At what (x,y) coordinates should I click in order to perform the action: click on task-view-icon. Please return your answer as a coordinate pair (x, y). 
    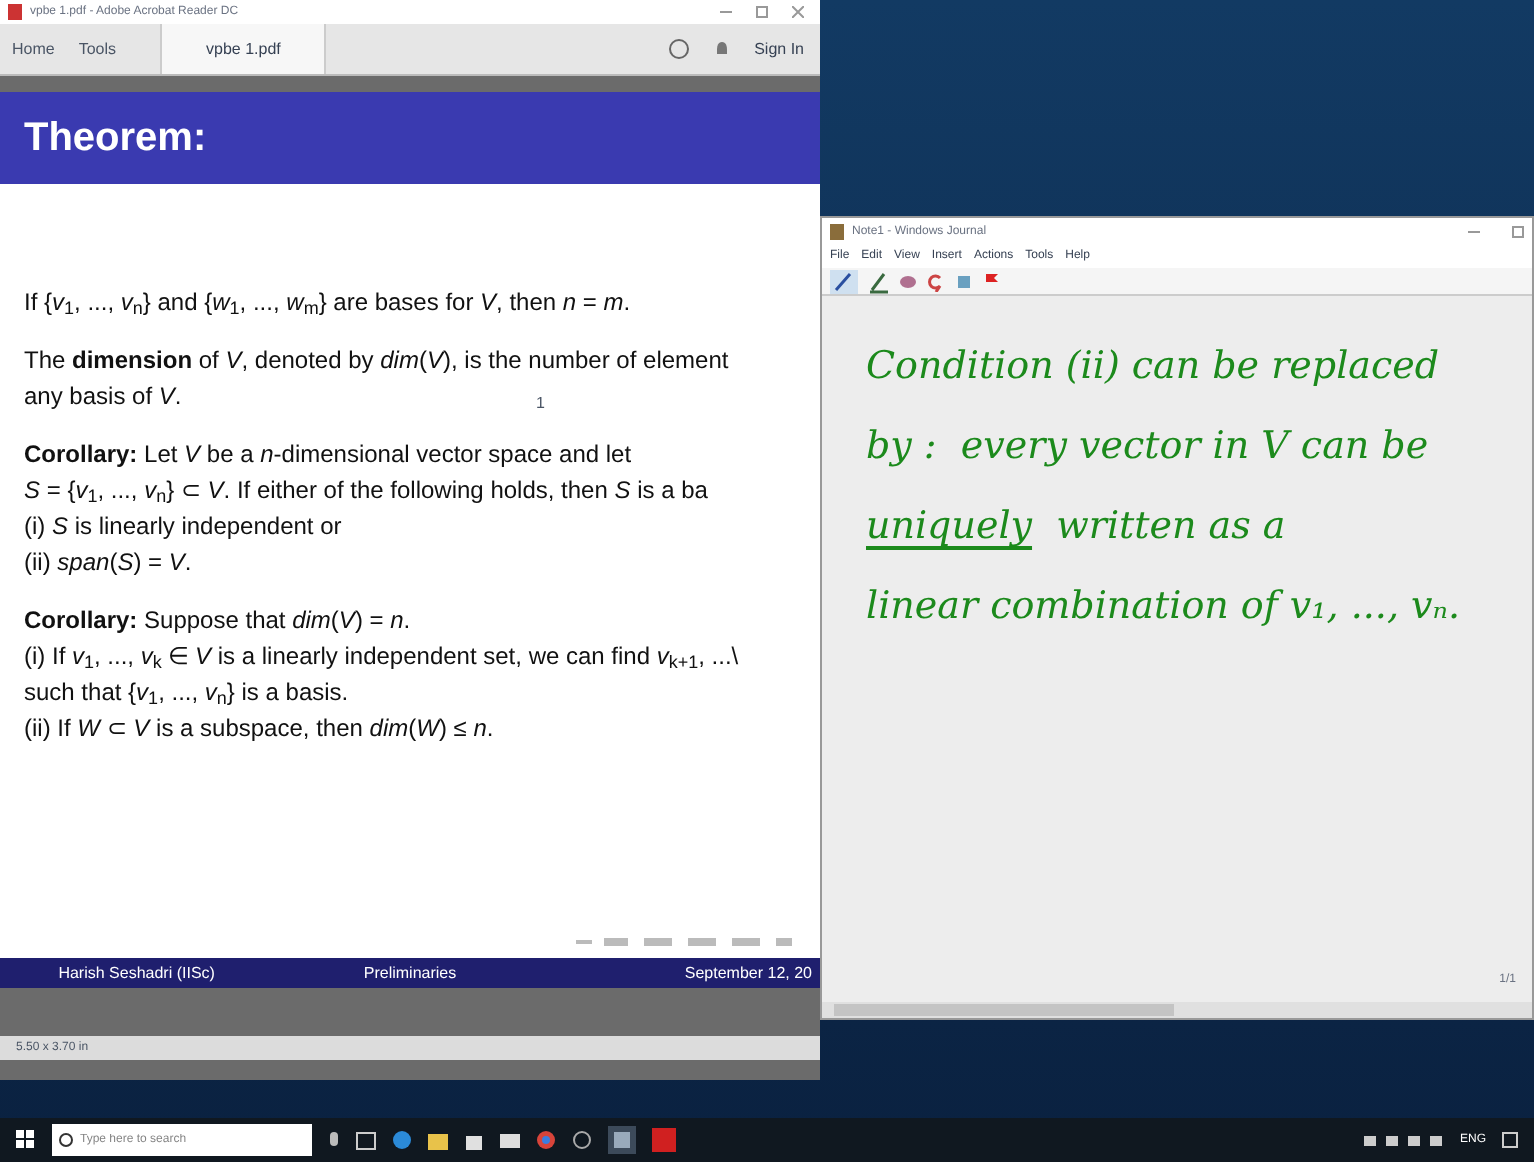
    Looking at the image, I should click on (366, 1140).